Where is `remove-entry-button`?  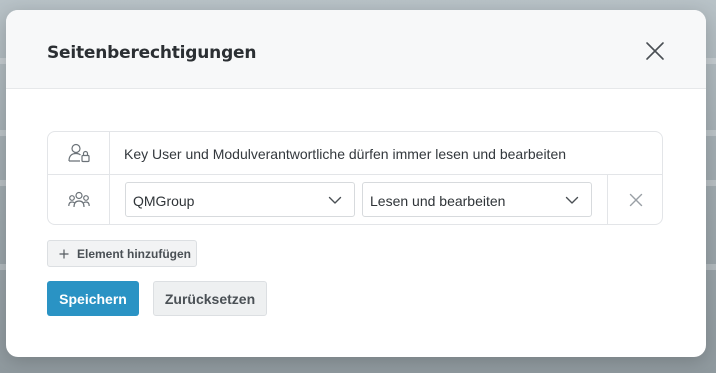
remove-entry-button is located at coordinates (634, 199).